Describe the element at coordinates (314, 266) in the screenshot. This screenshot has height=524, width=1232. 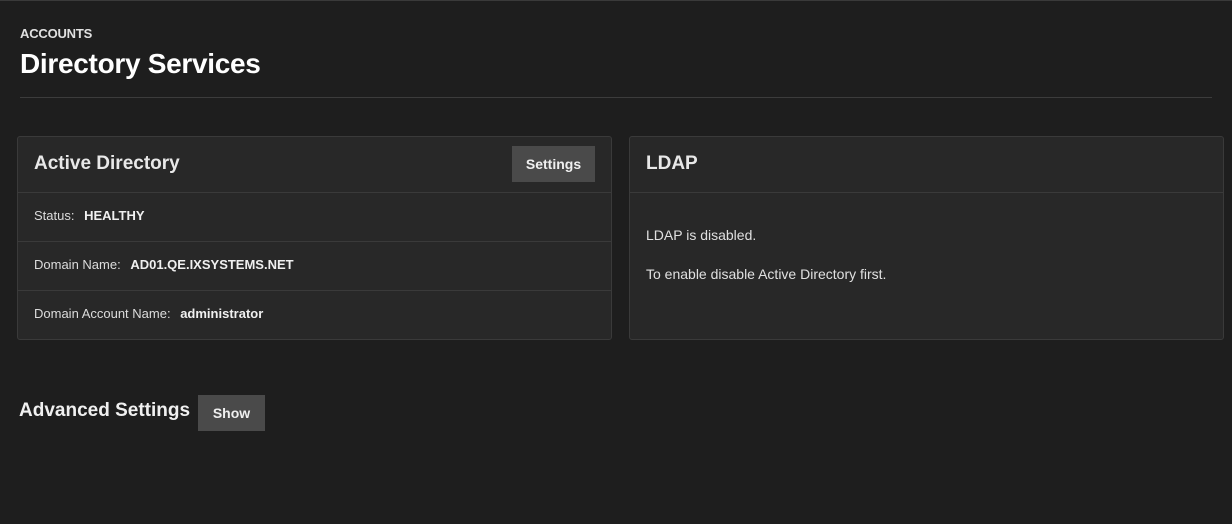
I see `domain-name-row: Domain Name: AD01.QE.IXSYSTEMS.NET` at that location.